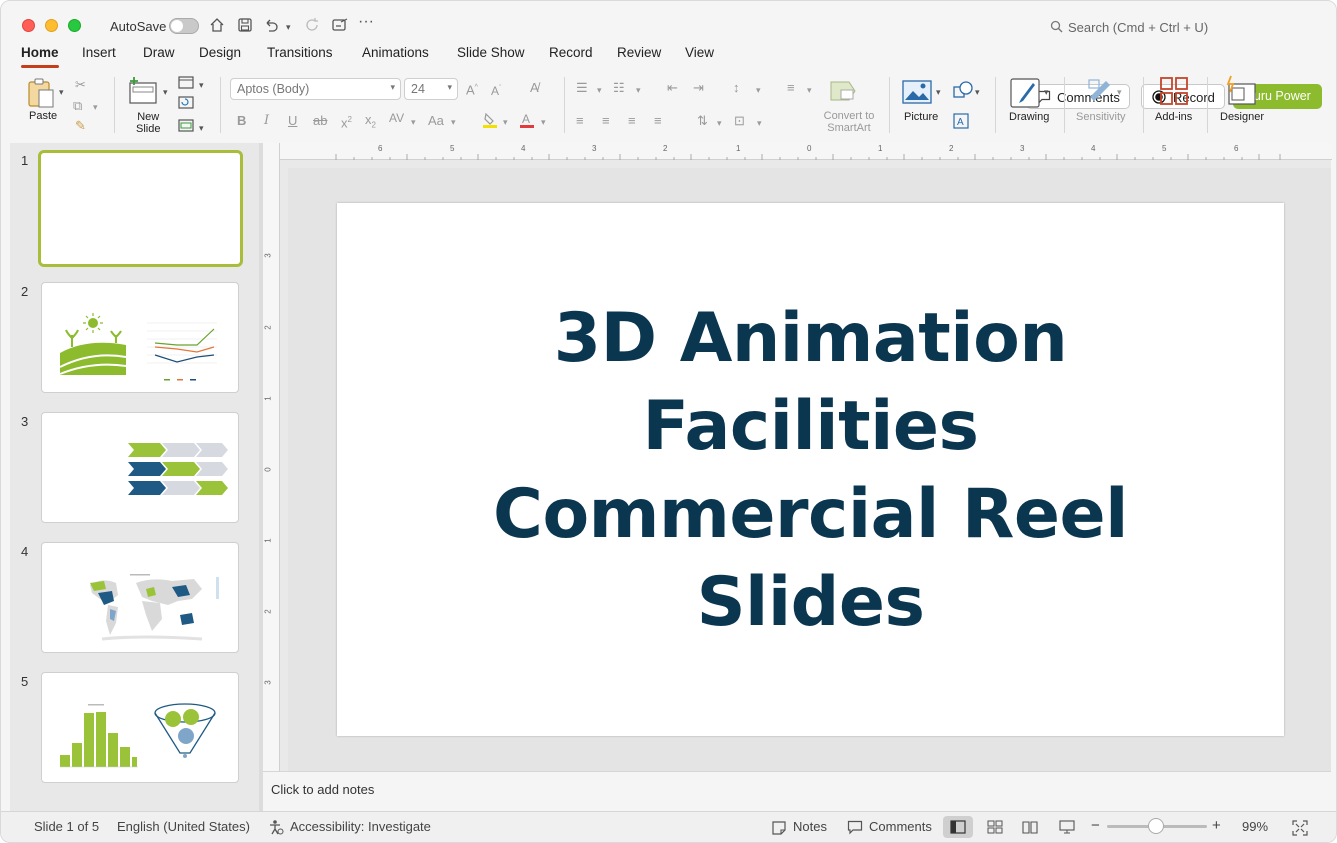  Describe the element at coordinates (95, 107) in the screenshot. I see `copy-dropdown-icon: ▾` at that location.